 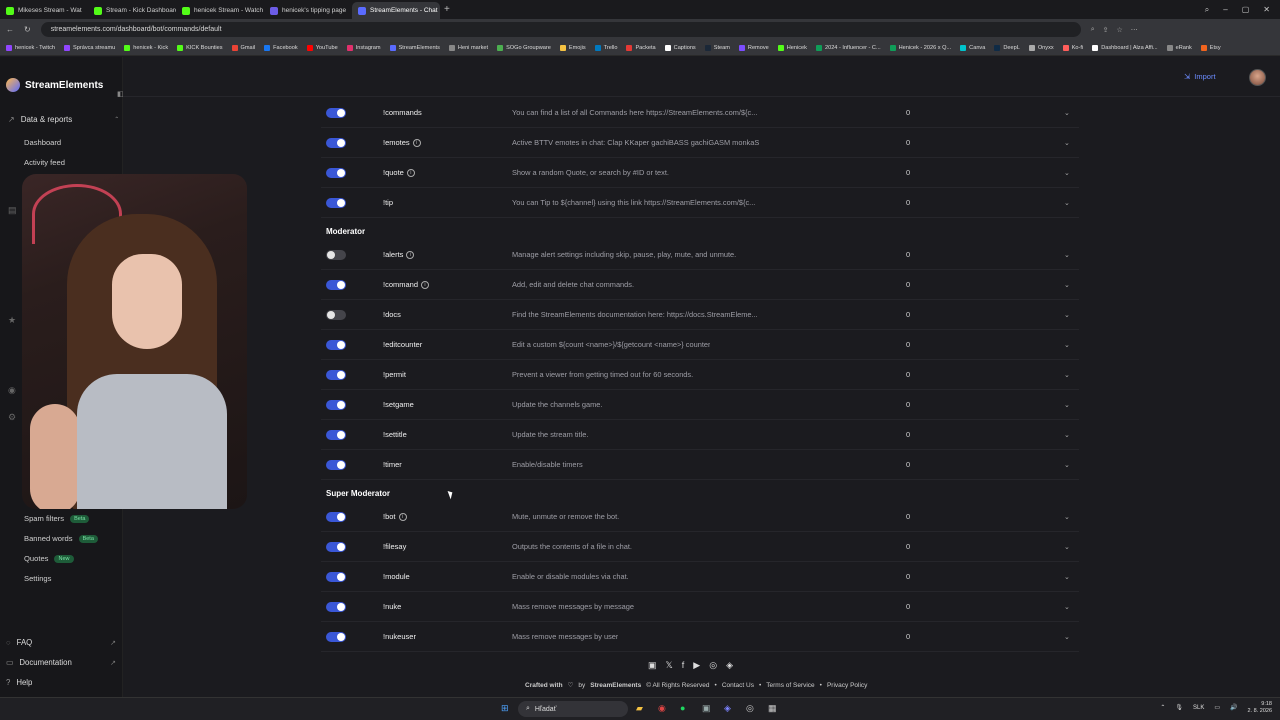 I want to click on bookmark-item: henicek - Twitch, so click(x=30, y=47).